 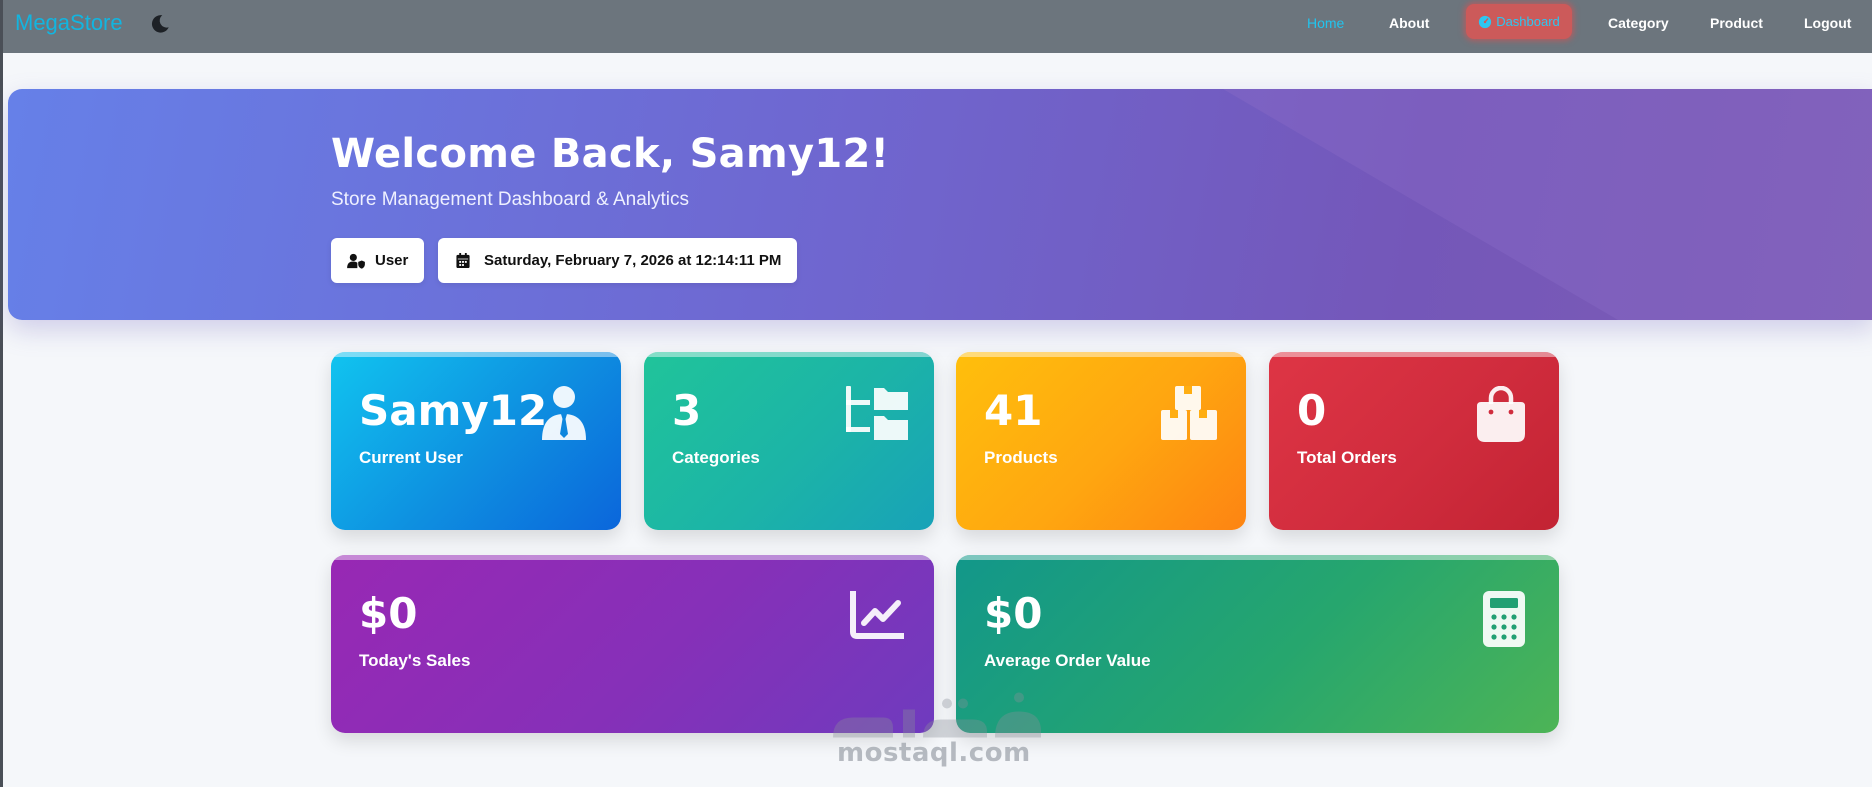 What do you see at coordinates (69, 23) in the screenshot?
I see `brand-logo: MegaStore` at bounding box center [69, 23].